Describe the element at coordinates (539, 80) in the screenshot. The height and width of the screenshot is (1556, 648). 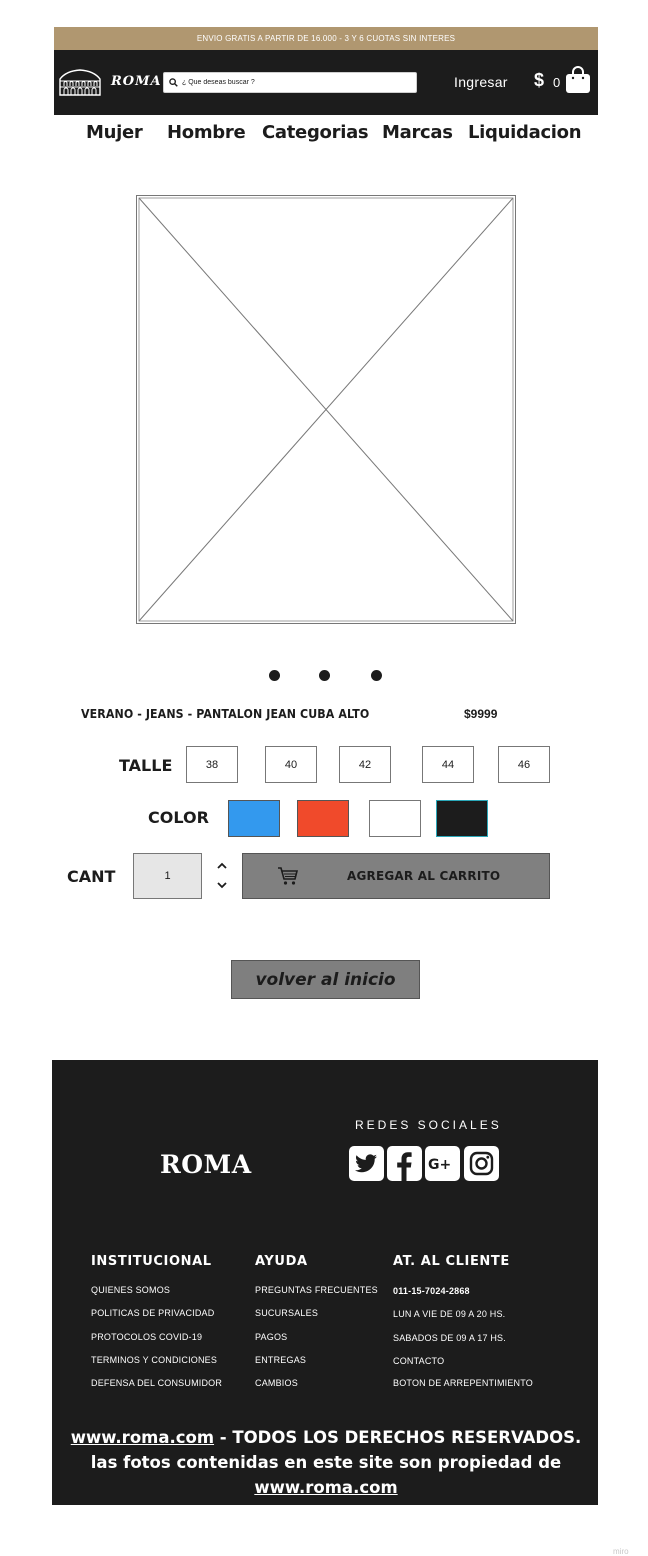
I see `cart-currency: $` at that location.